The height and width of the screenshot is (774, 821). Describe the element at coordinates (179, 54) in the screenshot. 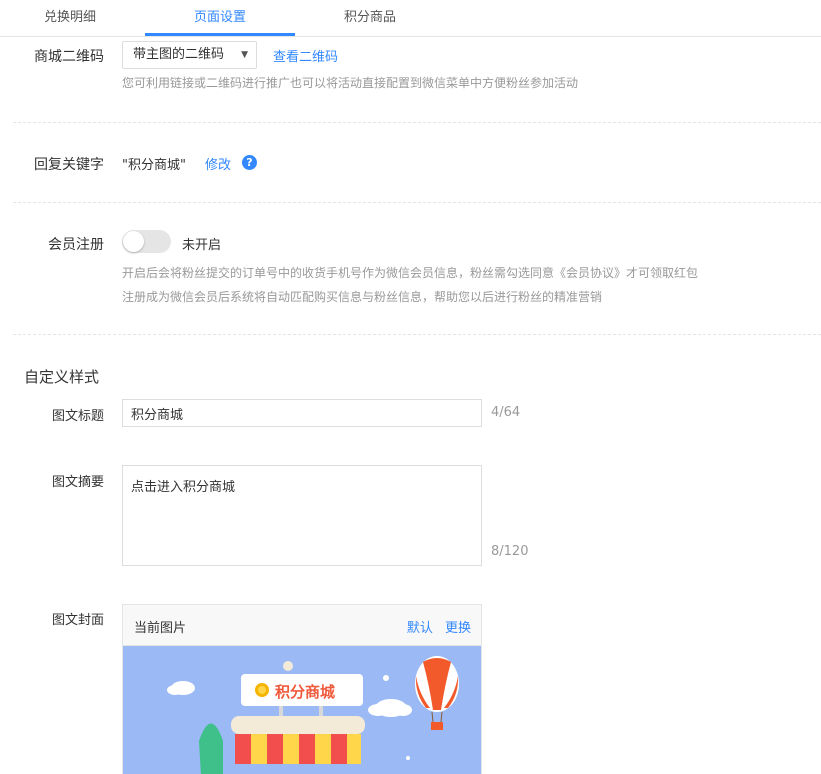

I see `qrcode-select-value: 带主图的二维码` at that location.